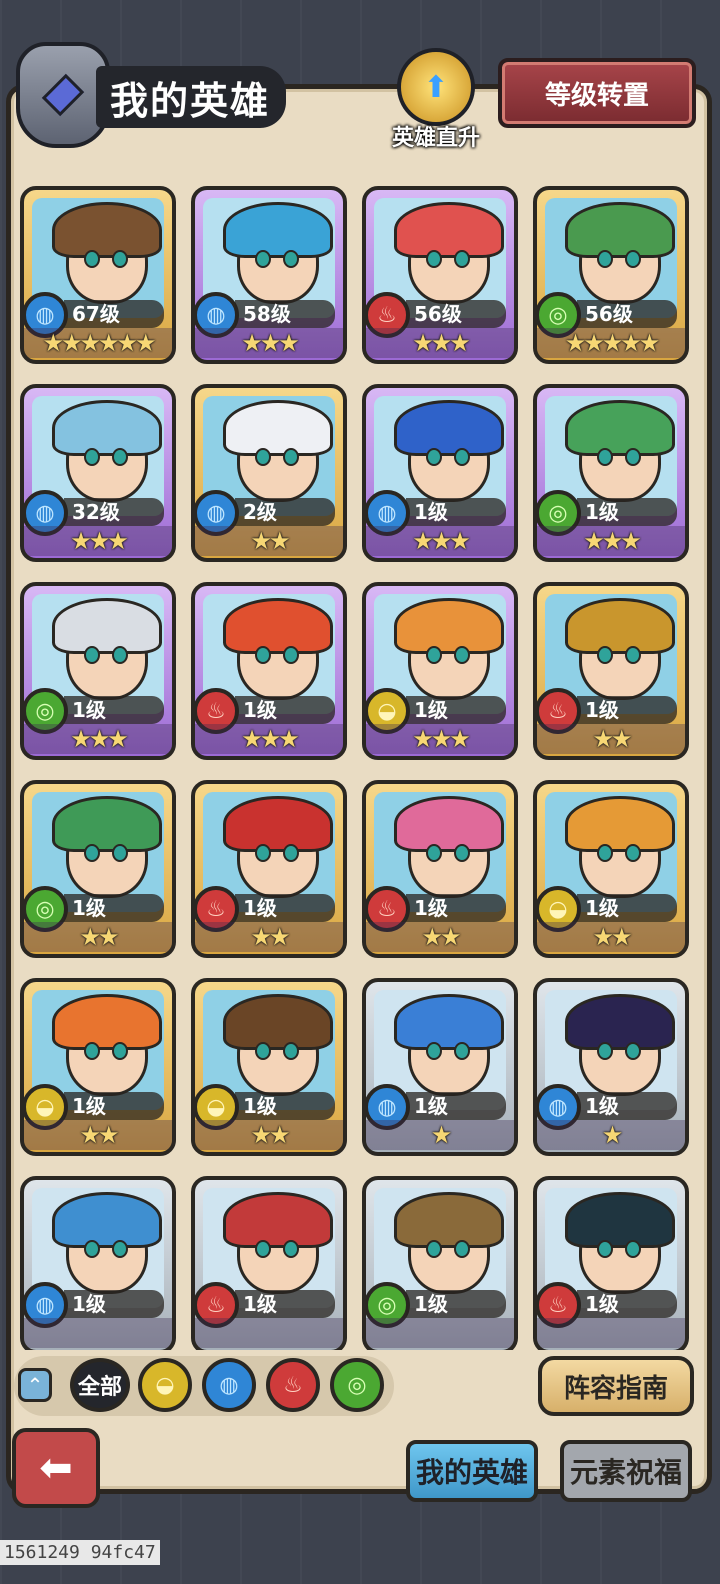  I want to click on tab-my-heroes: 我的英雄, so click(472, 1471).